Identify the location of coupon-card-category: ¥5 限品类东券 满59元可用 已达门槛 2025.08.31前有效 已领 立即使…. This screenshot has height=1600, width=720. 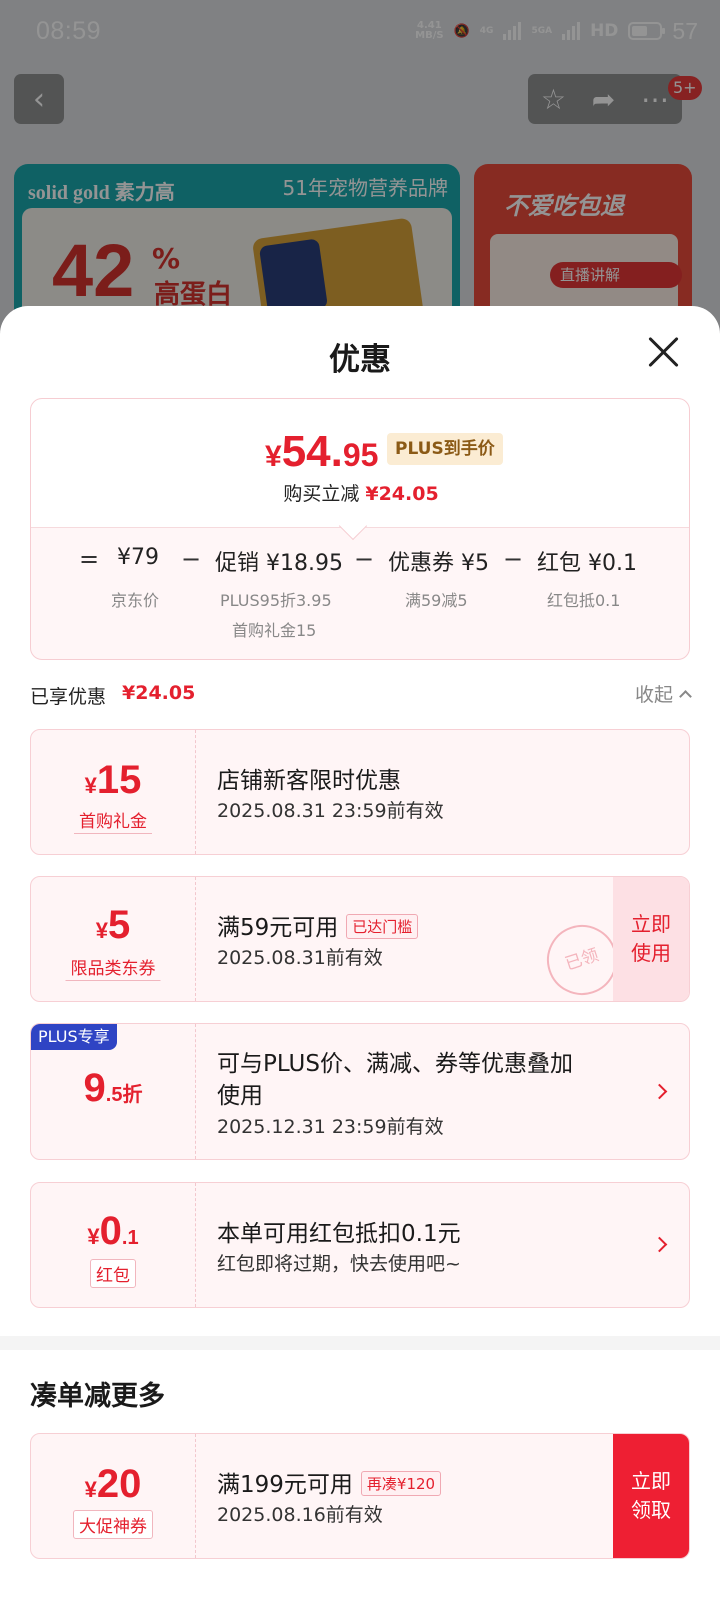
(360, 939).